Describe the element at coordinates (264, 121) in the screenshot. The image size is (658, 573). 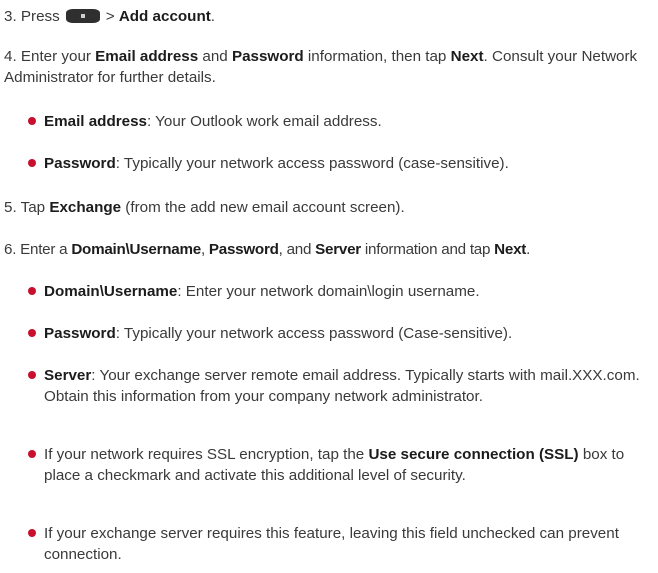
I see `bullet-text: : Your Outlook work email address.` at that location.